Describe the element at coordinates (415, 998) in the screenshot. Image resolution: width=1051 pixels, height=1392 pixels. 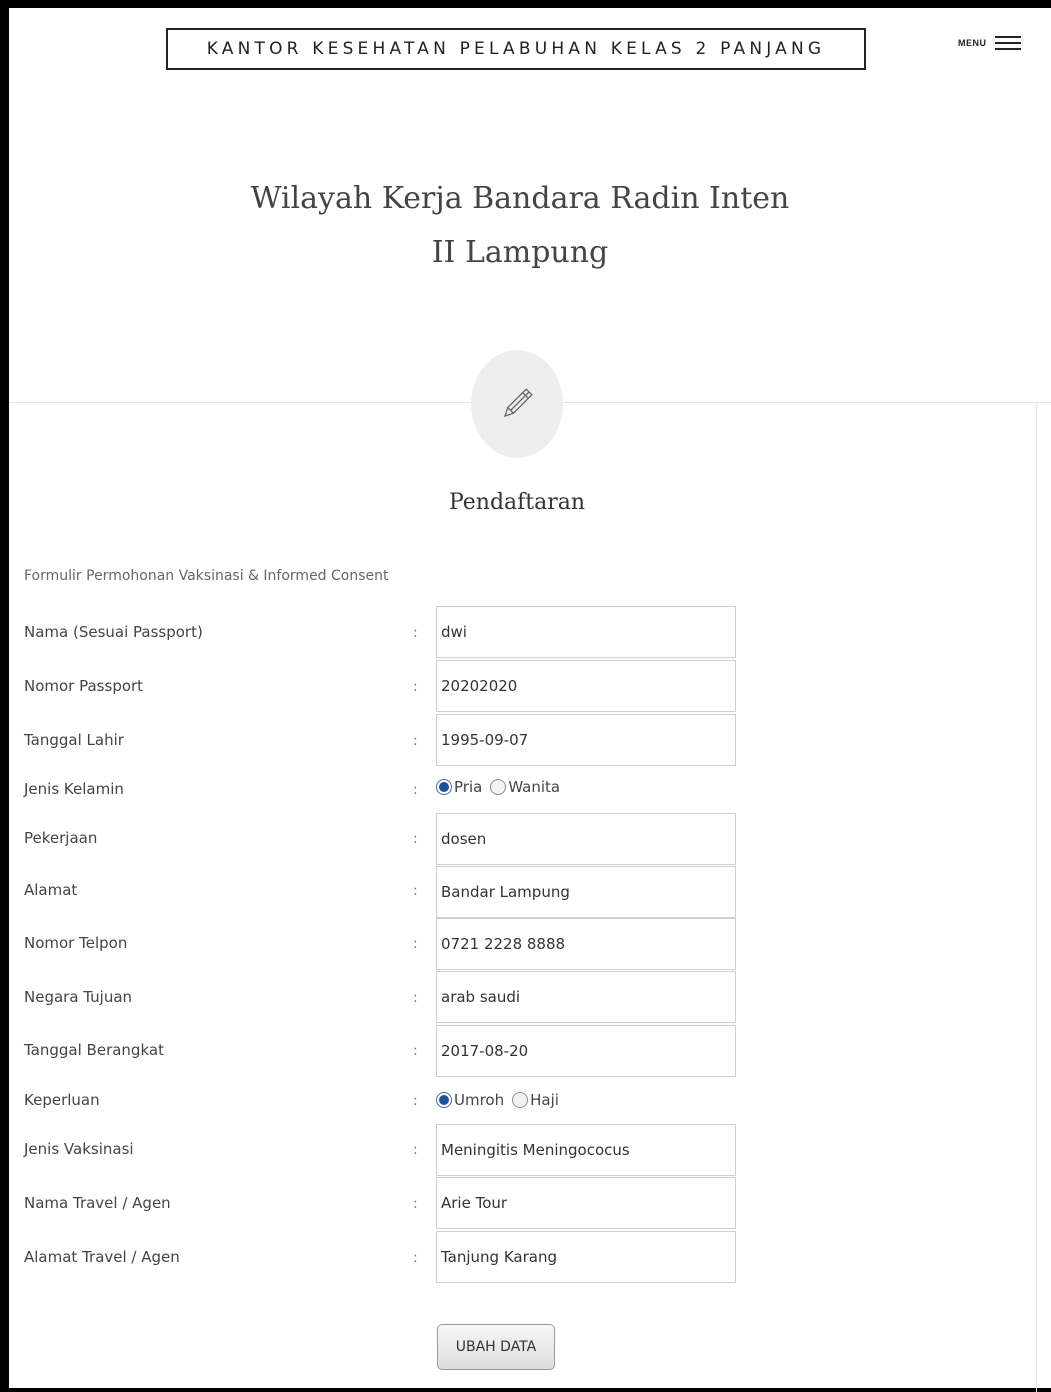
I see `negara-colon: :` at that location.